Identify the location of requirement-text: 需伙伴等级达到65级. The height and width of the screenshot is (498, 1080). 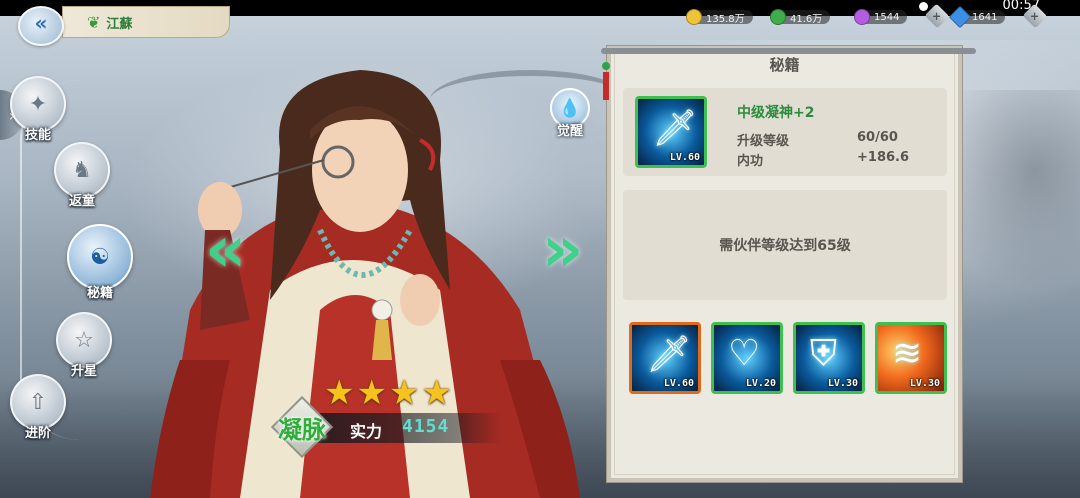
(785, 246).